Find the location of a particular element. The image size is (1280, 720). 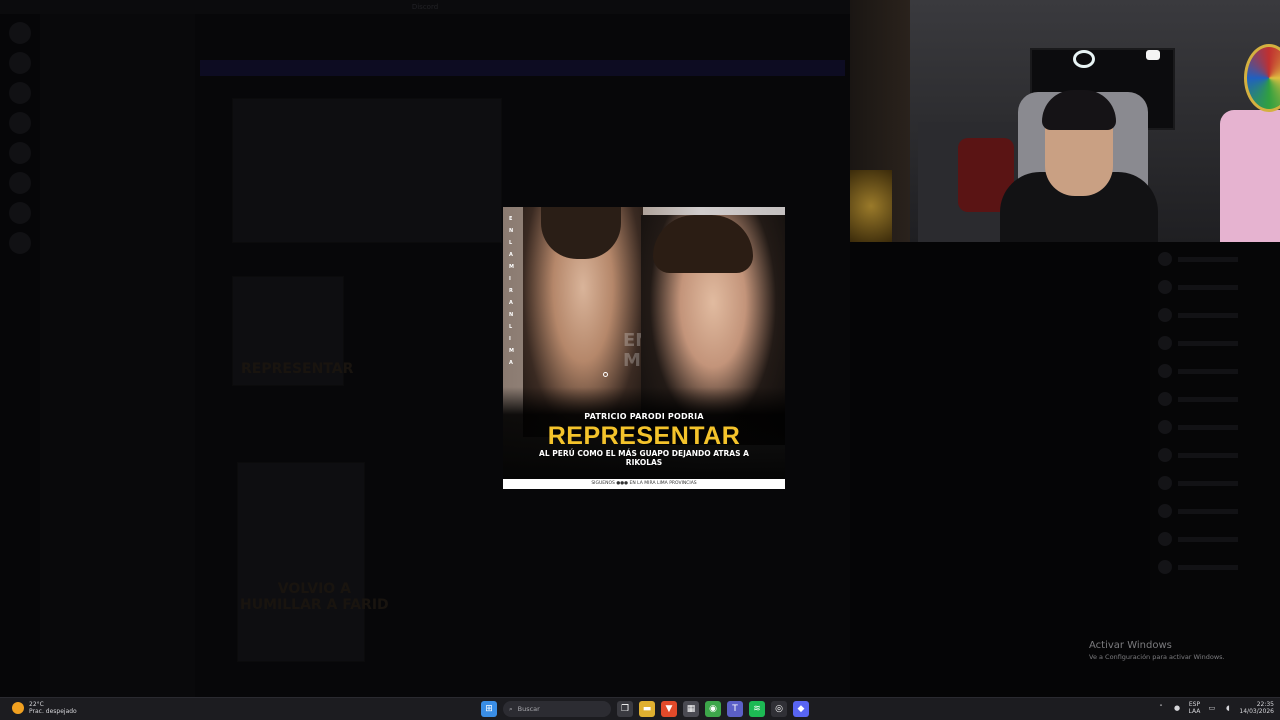

chat-image-caption: VOLVIO A HUMILLAR A FARID is located at coordinates (314, 597).